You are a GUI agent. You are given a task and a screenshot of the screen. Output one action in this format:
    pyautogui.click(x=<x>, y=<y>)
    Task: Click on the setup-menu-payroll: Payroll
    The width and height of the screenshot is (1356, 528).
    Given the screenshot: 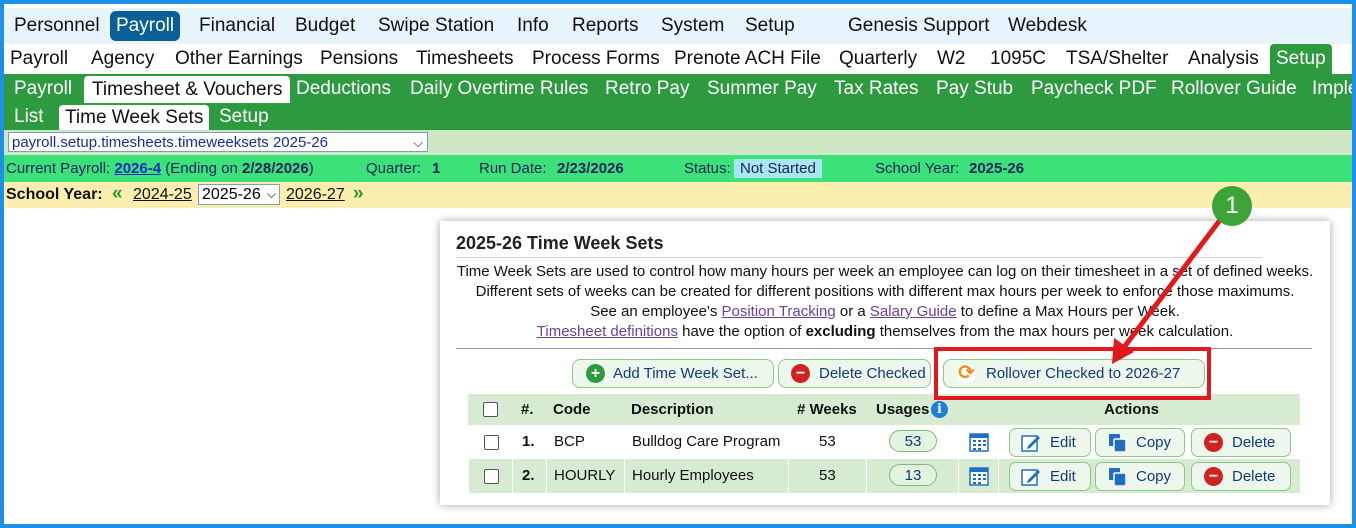 What is the action you would take?
    pyautogui.click(x=43, y=88)
    